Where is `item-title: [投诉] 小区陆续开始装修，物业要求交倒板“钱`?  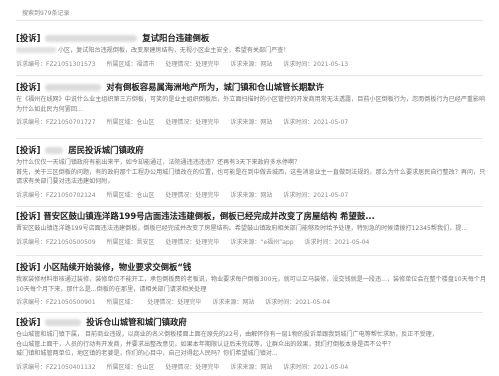
item-title: [投诉] 小区陆续开始装修，物业要求交倒板“钱 is located at coordinates (251, 267).